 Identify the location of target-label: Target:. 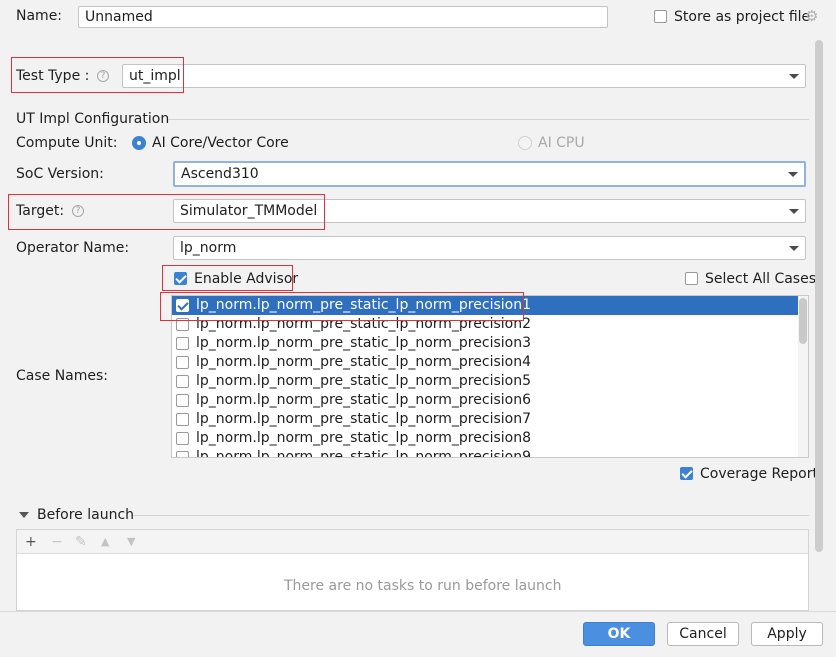
(40, 211).